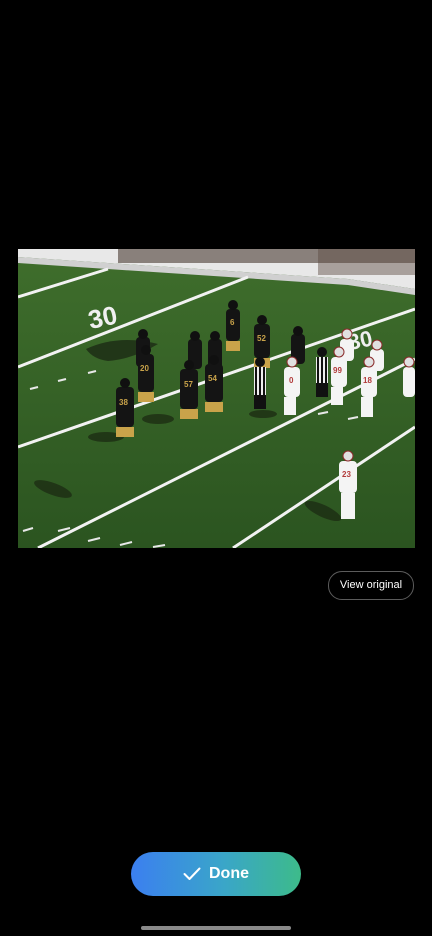 This screenshot has height=936, width=432. Describe the element at coordinates (371, 585) in the screenshot. I see `view-original-button: View original` at that location.